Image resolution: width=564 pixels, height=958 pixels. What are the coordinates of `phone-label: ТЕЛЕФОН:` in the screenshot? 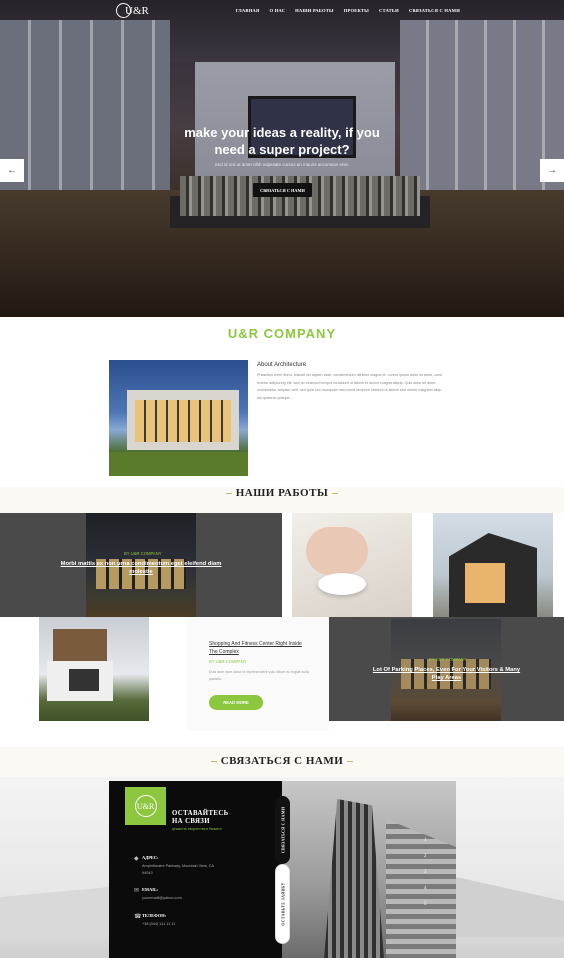 It's located at (154, 915).